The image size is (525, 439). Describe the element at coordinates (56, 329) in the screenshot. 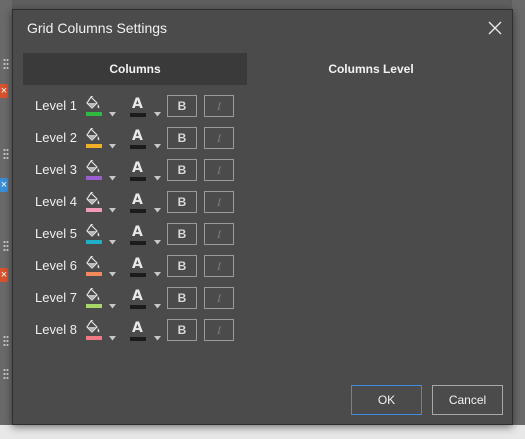

I see `level-label: Level 8` at that location.